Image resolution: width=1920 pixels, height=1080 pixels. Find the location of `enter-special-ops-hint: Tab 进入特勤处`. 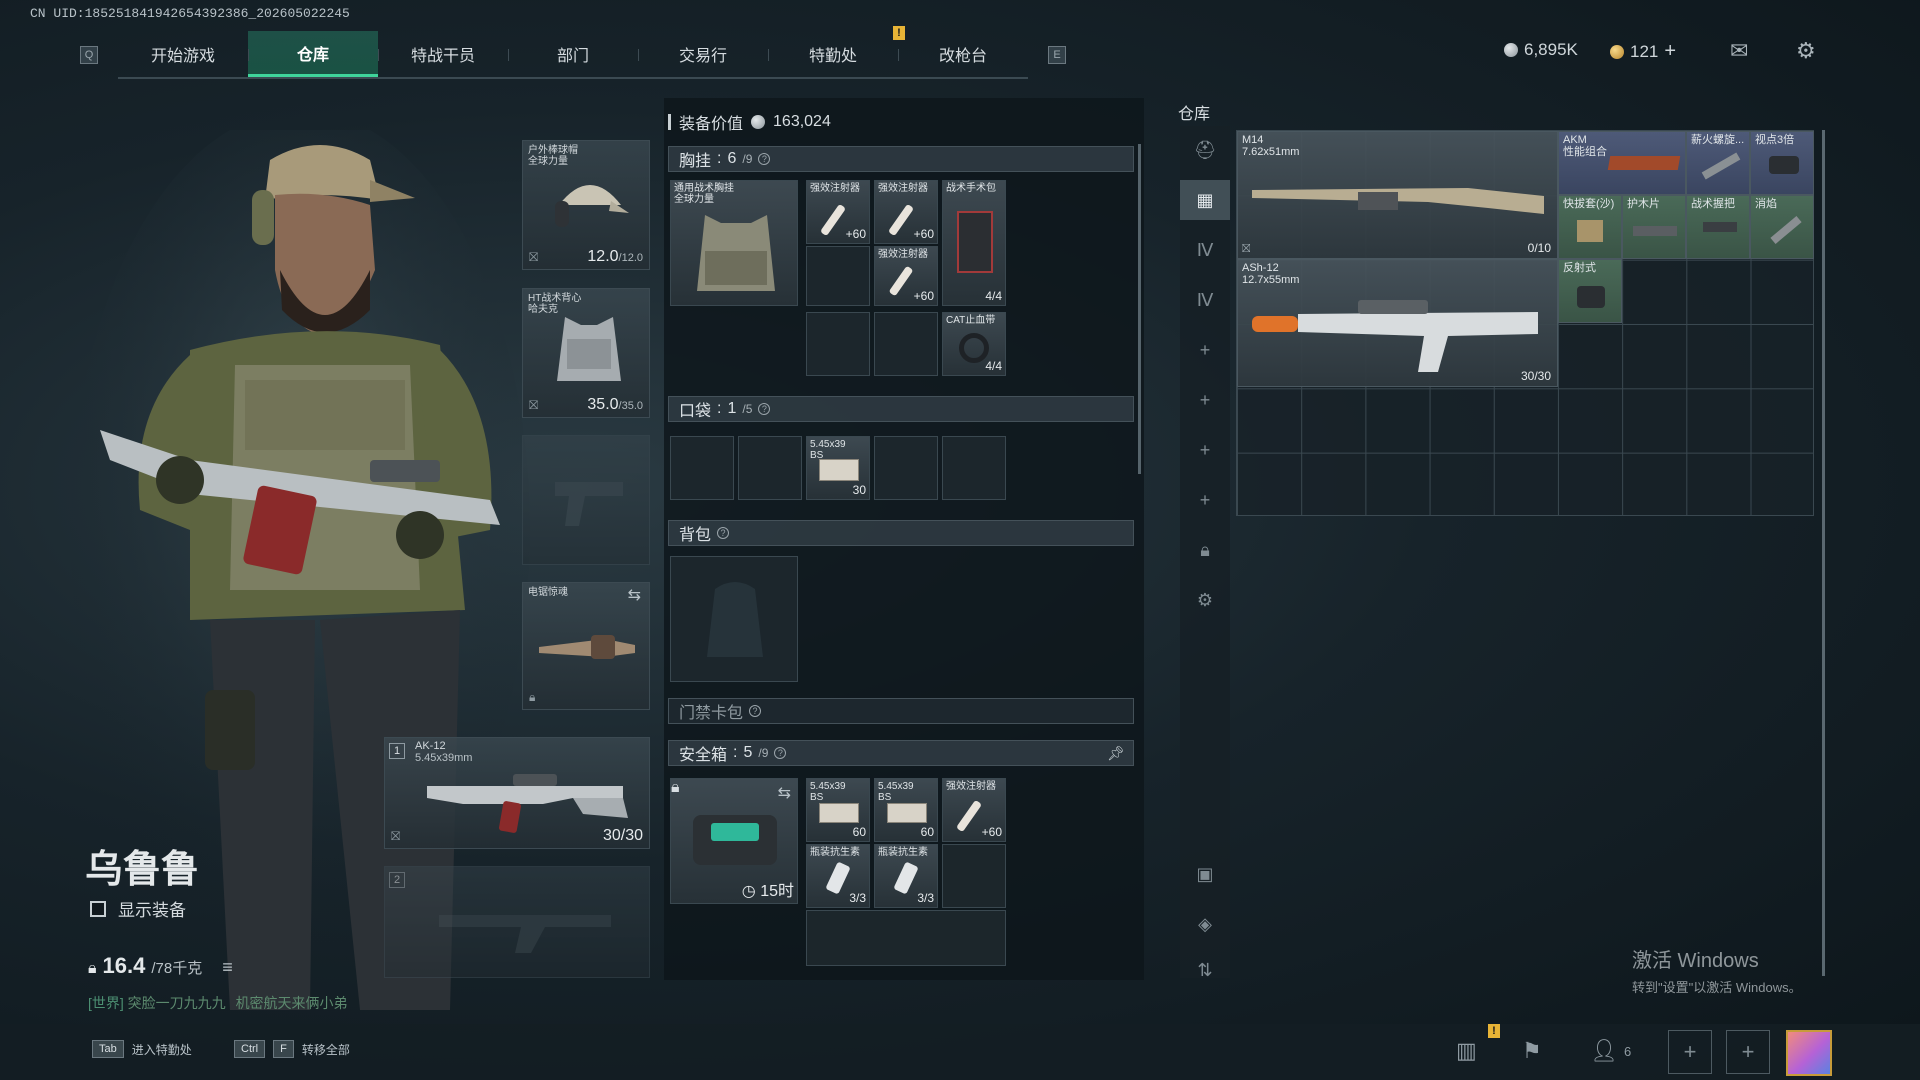

enter-special-ops-hint: Tab 进入特勤处 is located at coordinates (142, 1049).